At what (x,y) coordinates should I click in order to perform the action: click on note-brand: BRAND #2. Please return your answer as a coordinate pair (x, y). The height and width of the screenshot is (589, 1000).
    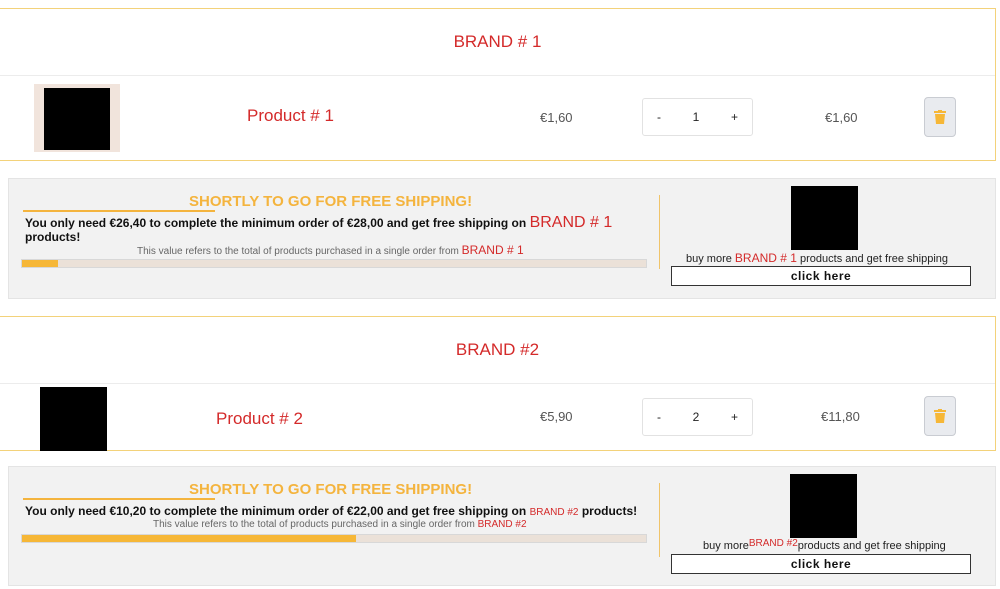
    Looking at the image, I should click on (502, 524).